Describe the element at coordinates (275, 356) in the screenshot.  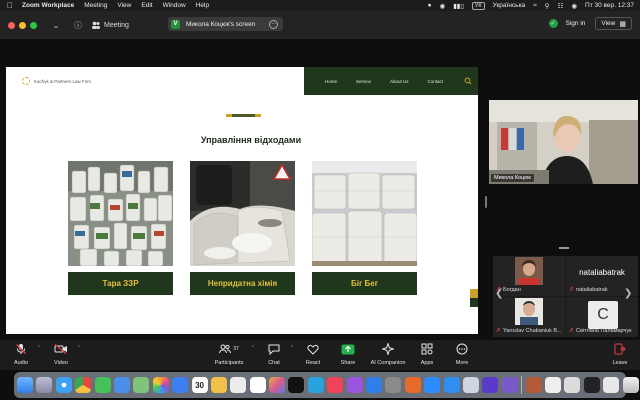
I see `chat-button: Chat ⌃` at that location.